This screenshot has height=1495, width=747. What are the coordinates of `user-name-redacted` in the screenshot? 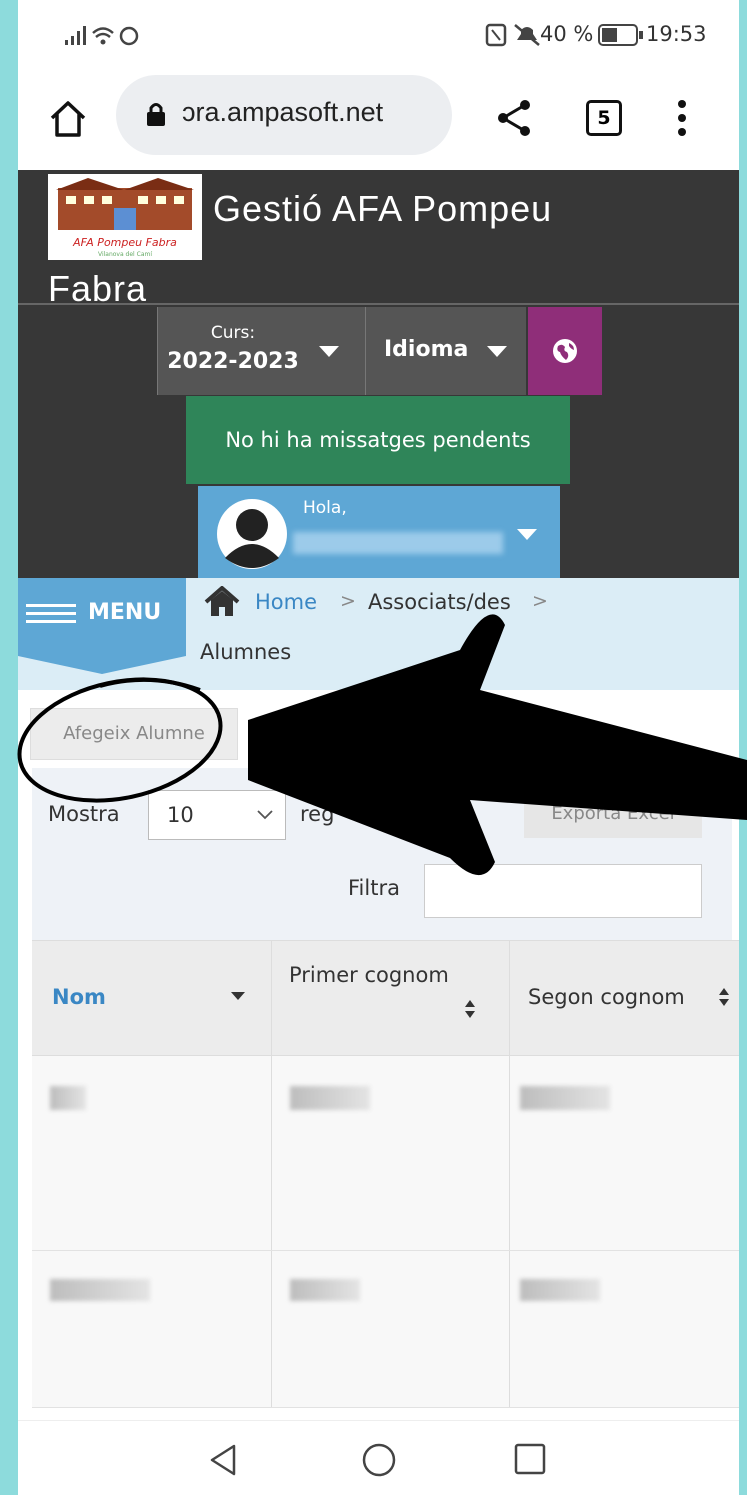 It's located at (398, 543).